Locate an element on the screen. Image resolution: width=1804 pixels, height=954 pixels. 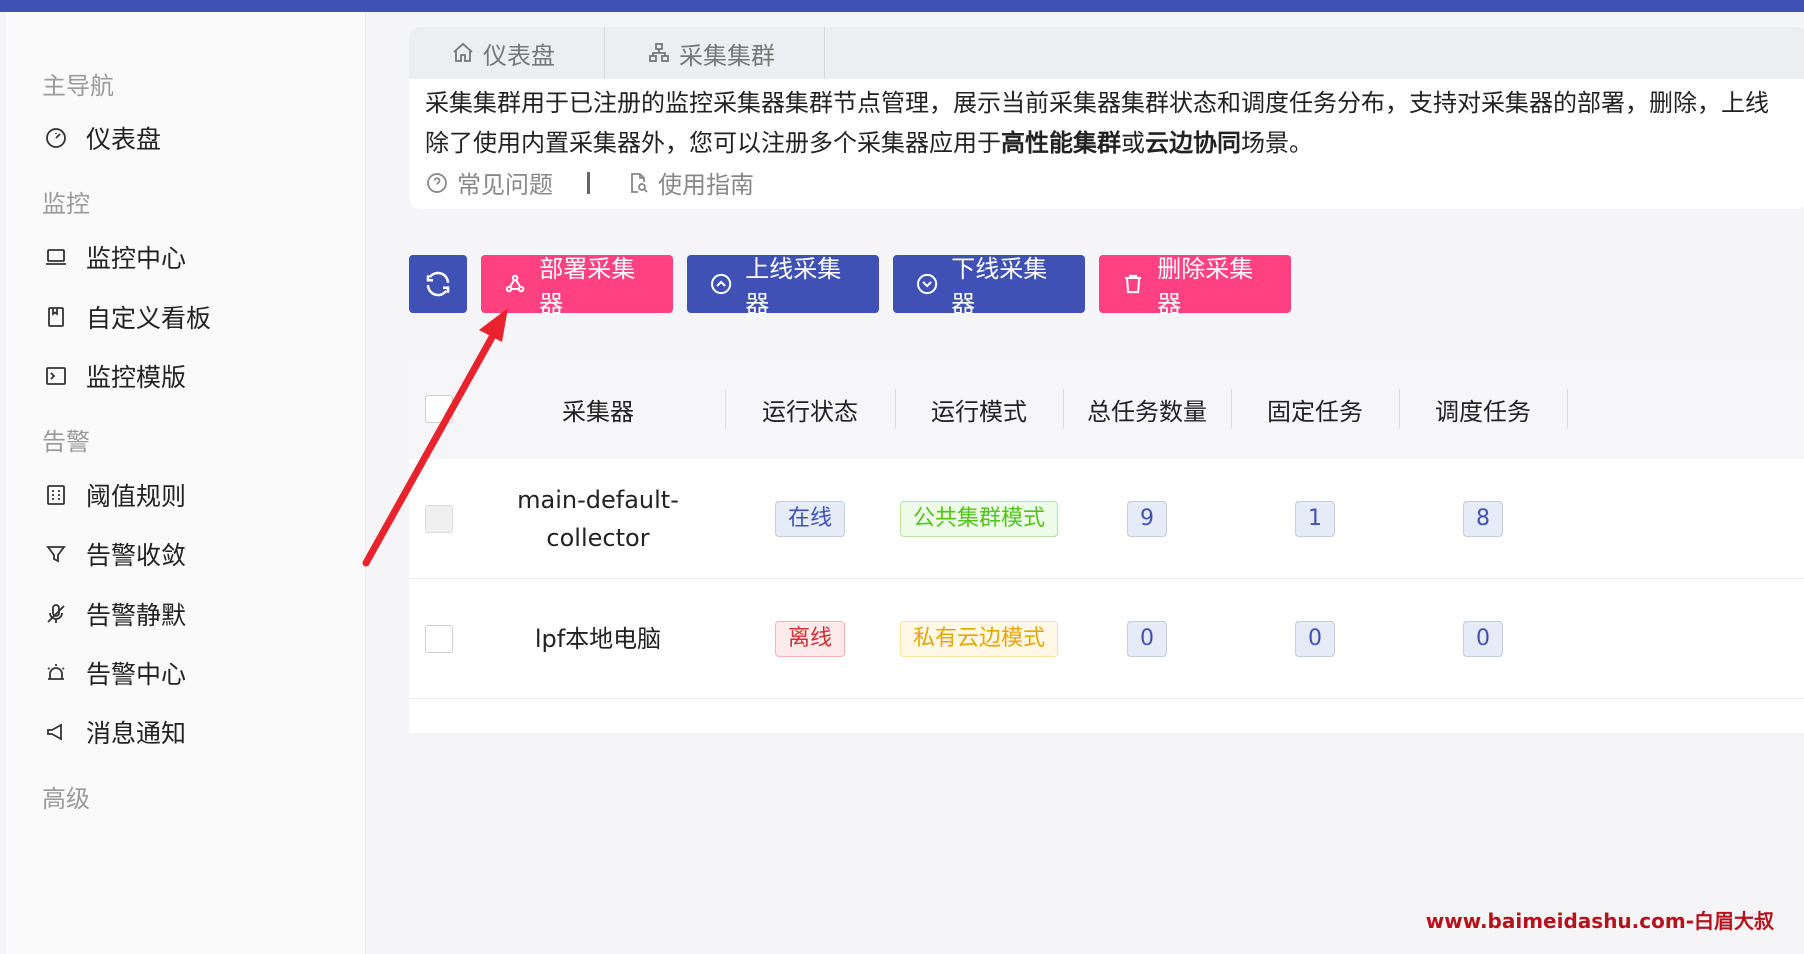
table-row: main-default- collector 在线 公共集群模式 9 1 8 is located at coordinates (1106, 519).